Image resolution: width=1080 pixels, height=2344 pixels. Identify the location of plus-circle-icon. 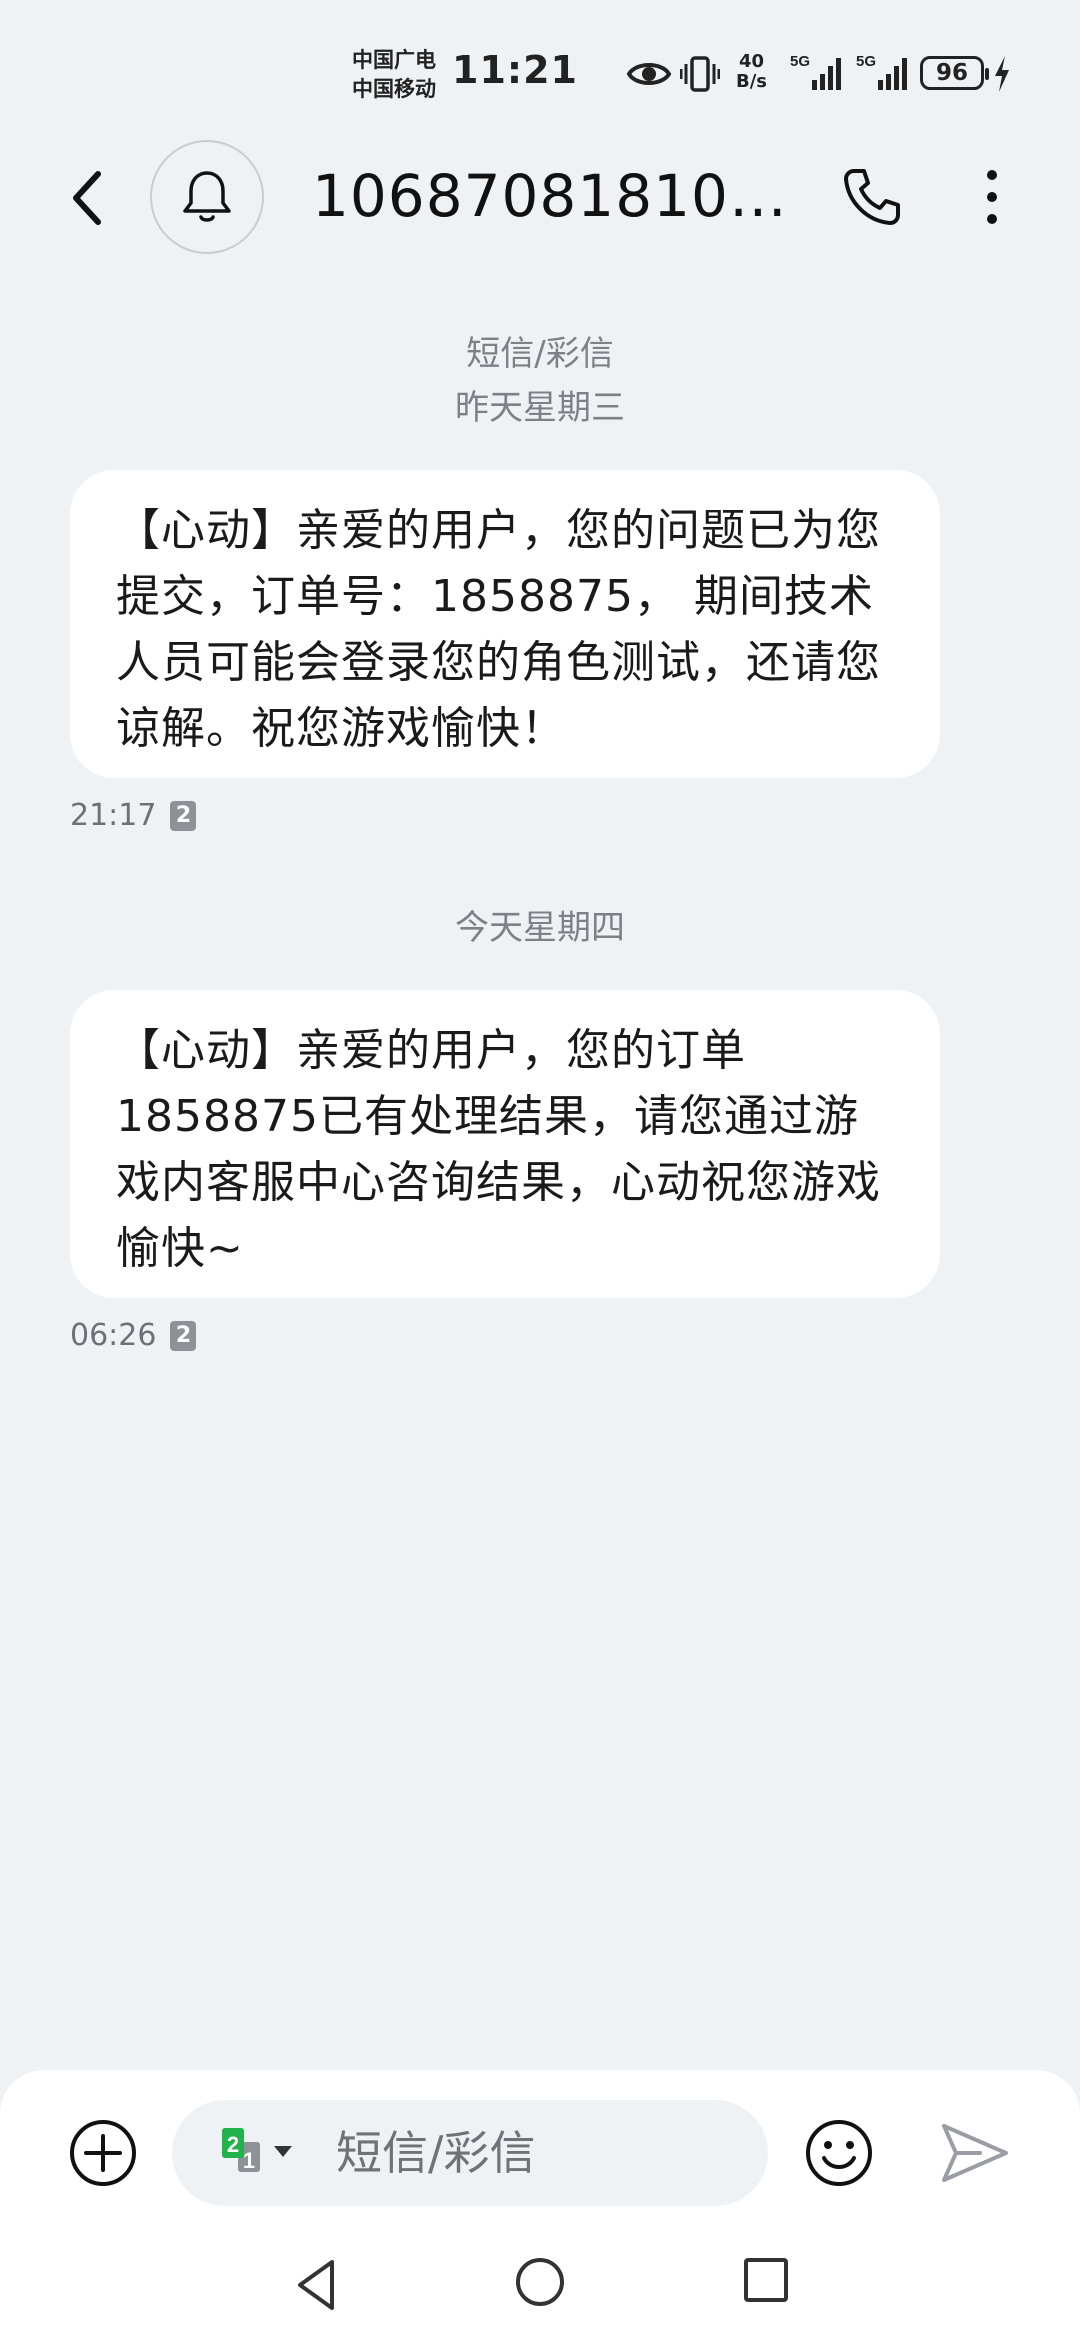
(103, 2153).